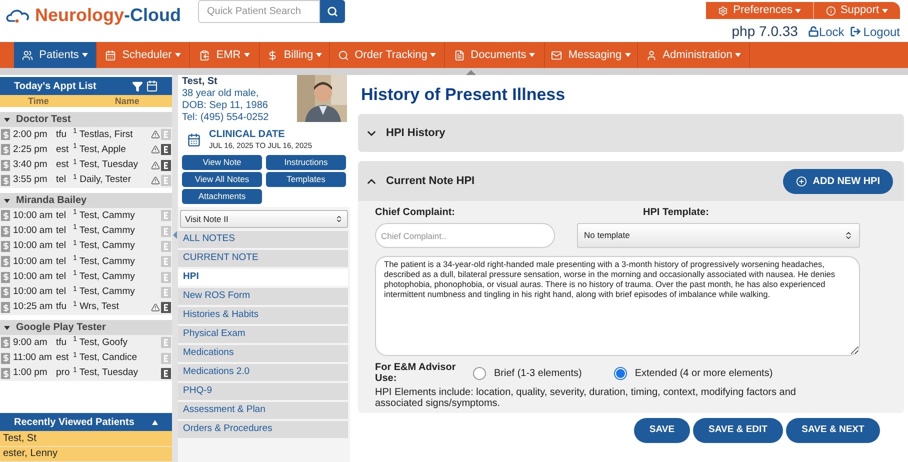 This screenshot has width=908, height=462. Describe the element at coordinates (152, 86) in the screenshot. I see `calendar-icon` at that location.